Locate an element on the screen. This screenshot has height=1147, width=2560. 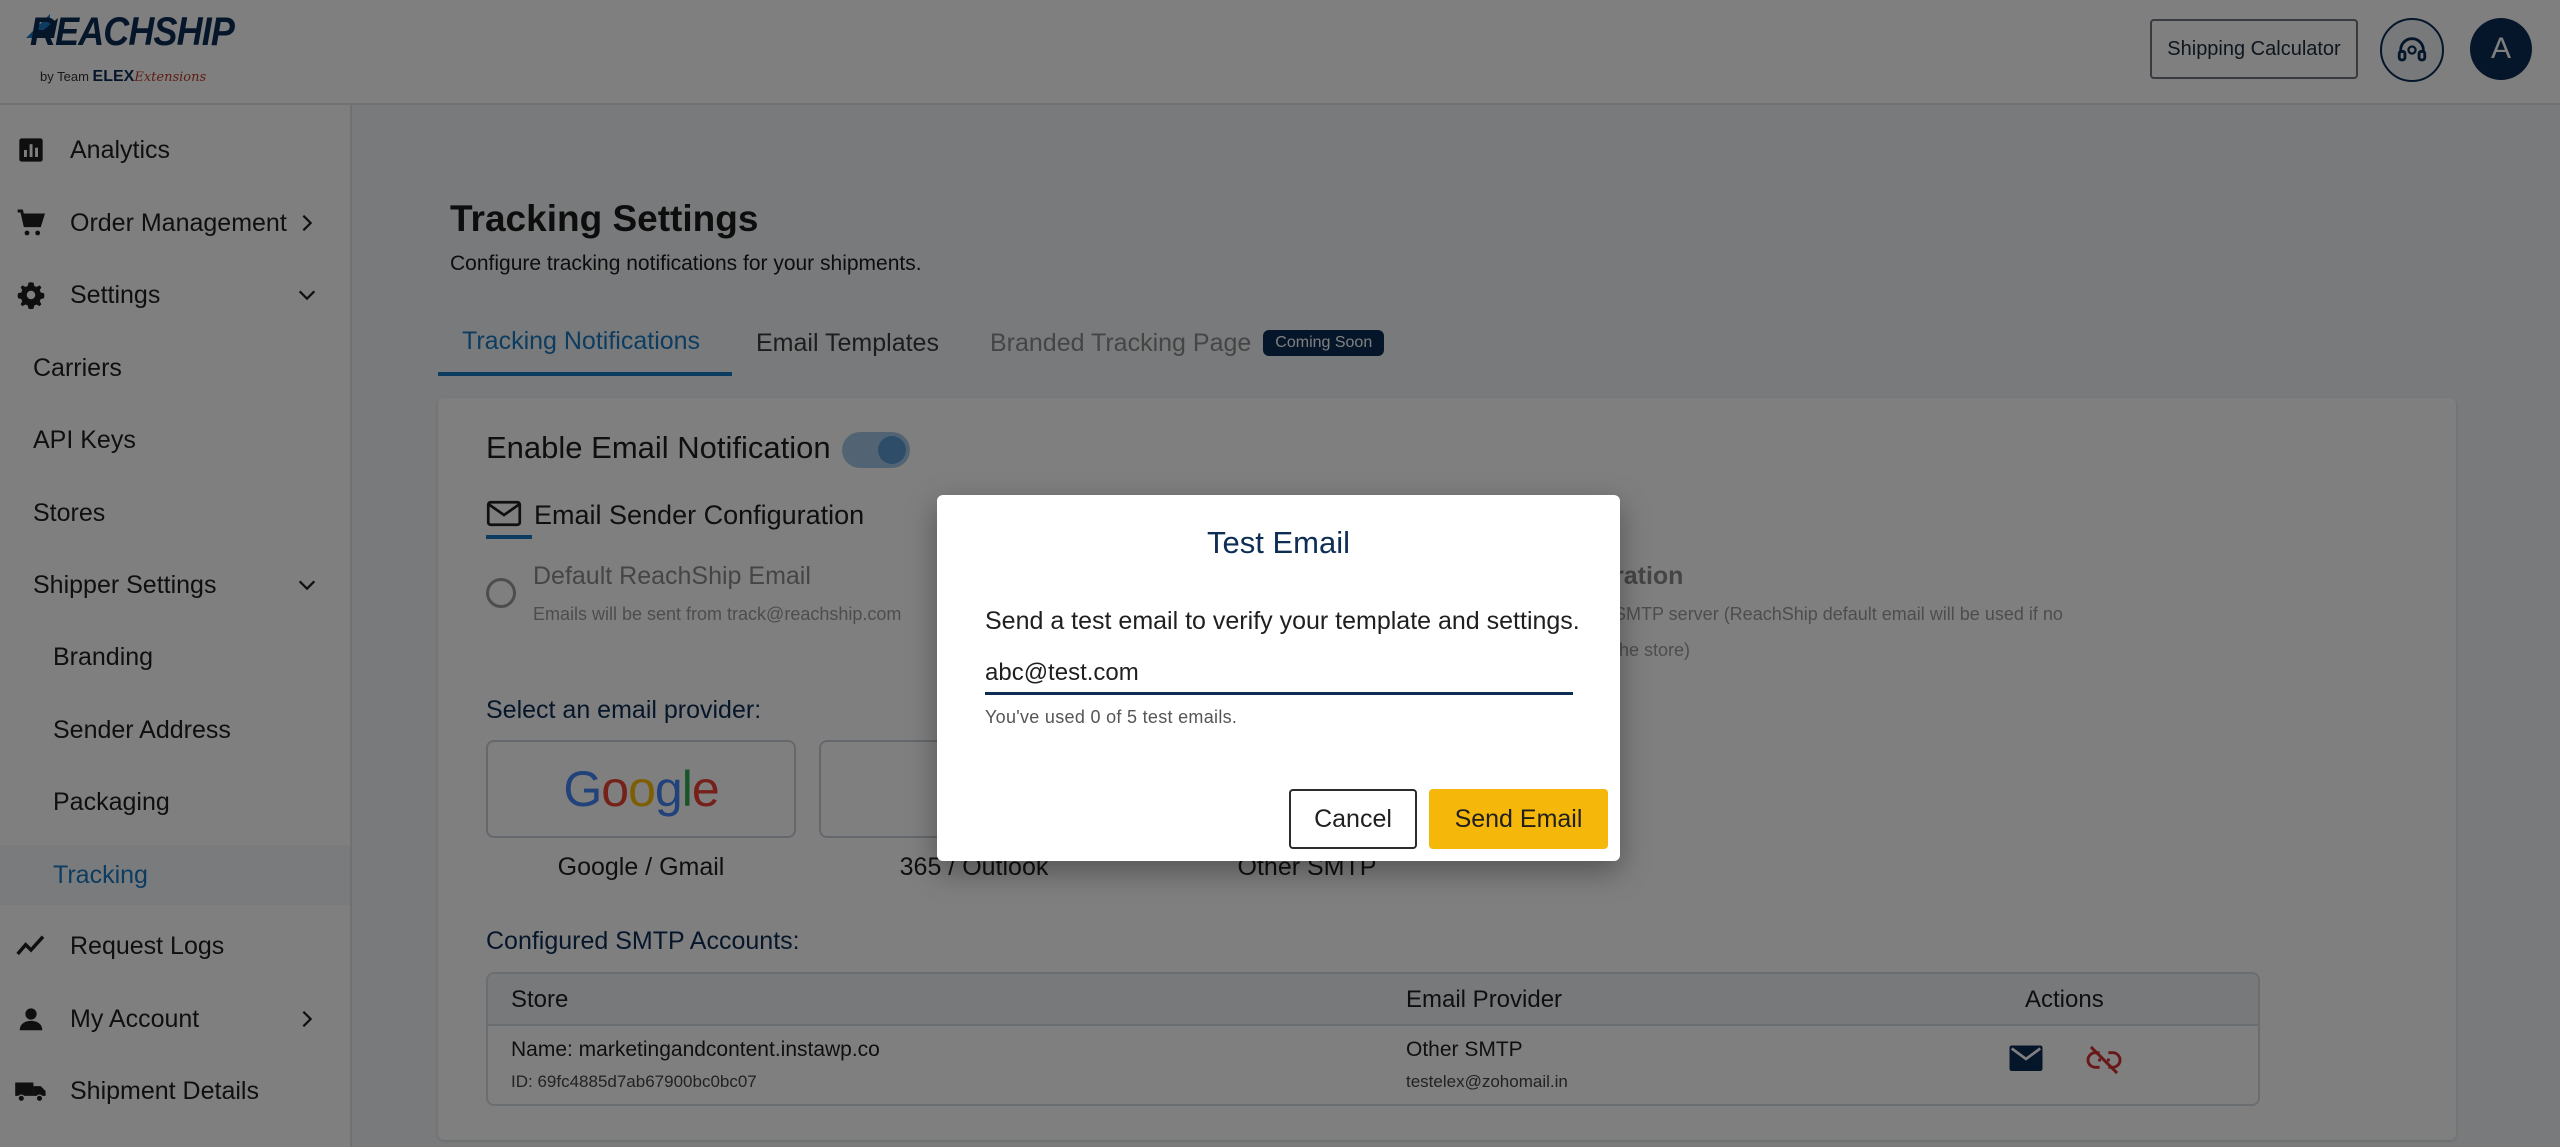
send-email-button: Send Email is located at coordinates (1518, 819).